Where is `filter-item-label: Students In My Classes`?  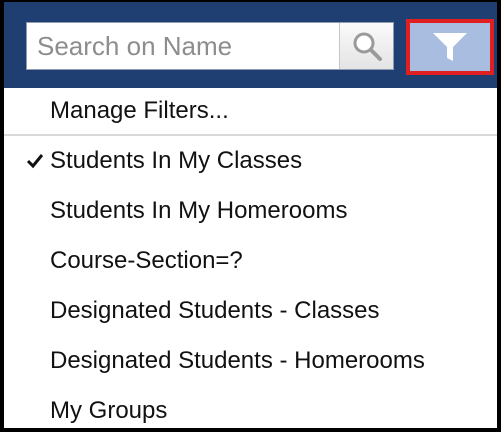 filter-item-label: Students In My Classes is located at coordinates (176, 160).